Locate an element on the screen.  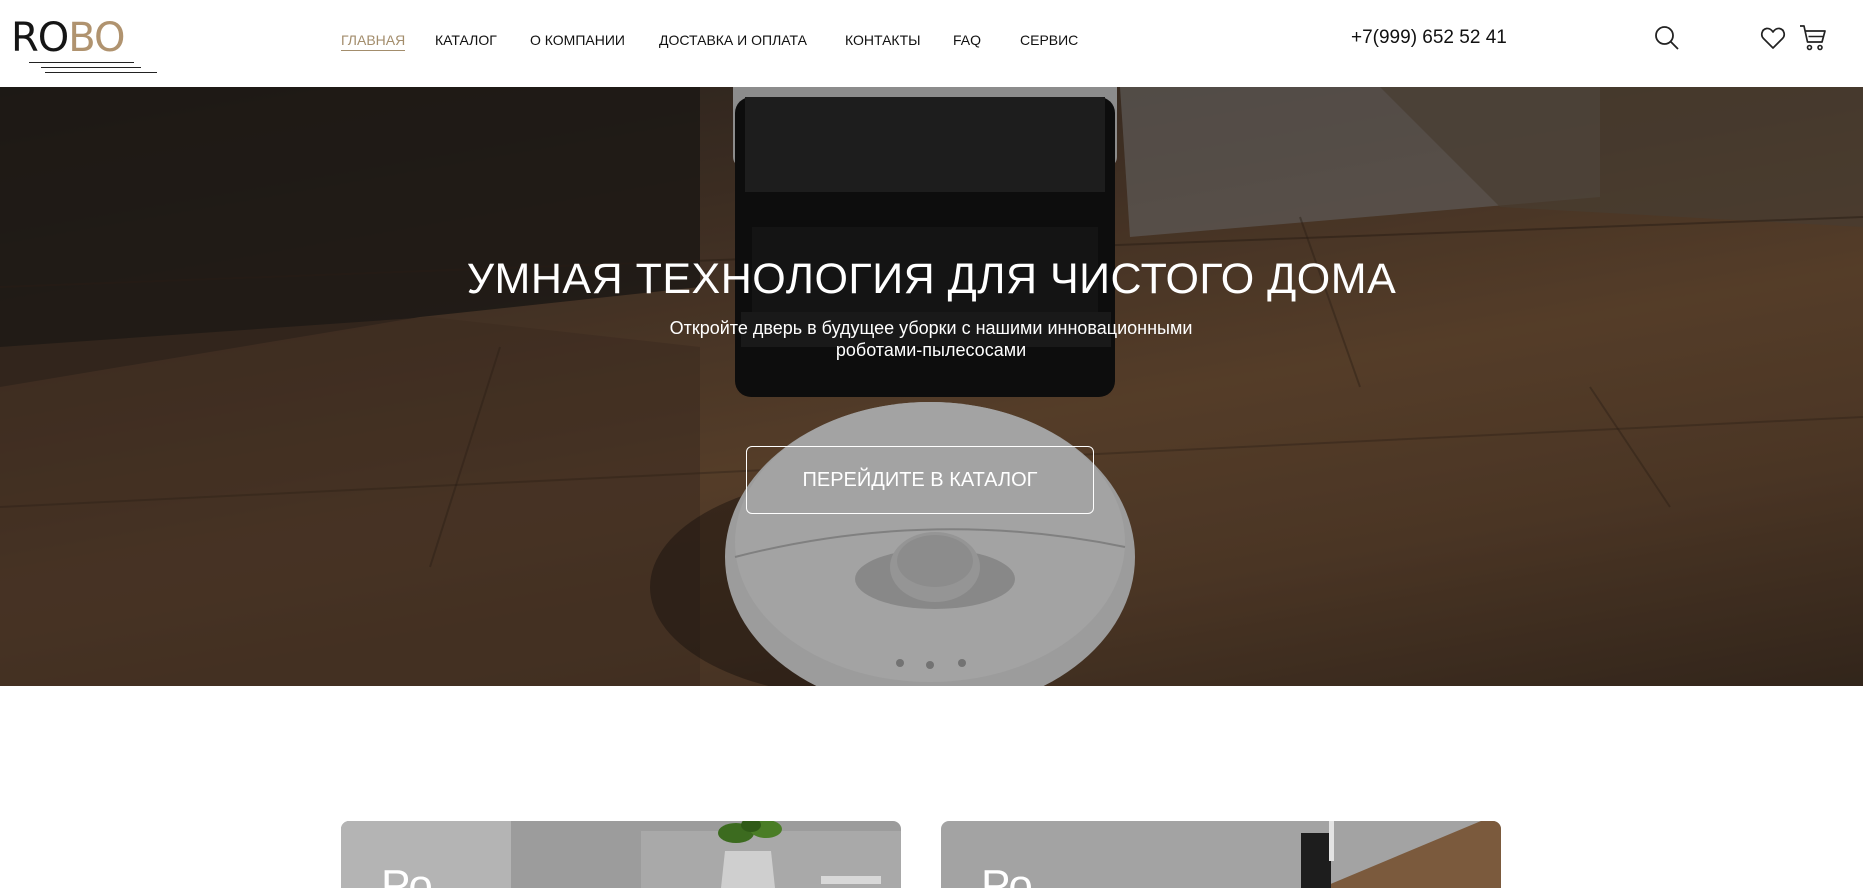
logo: ROBO is located at coordinates (84, 43).